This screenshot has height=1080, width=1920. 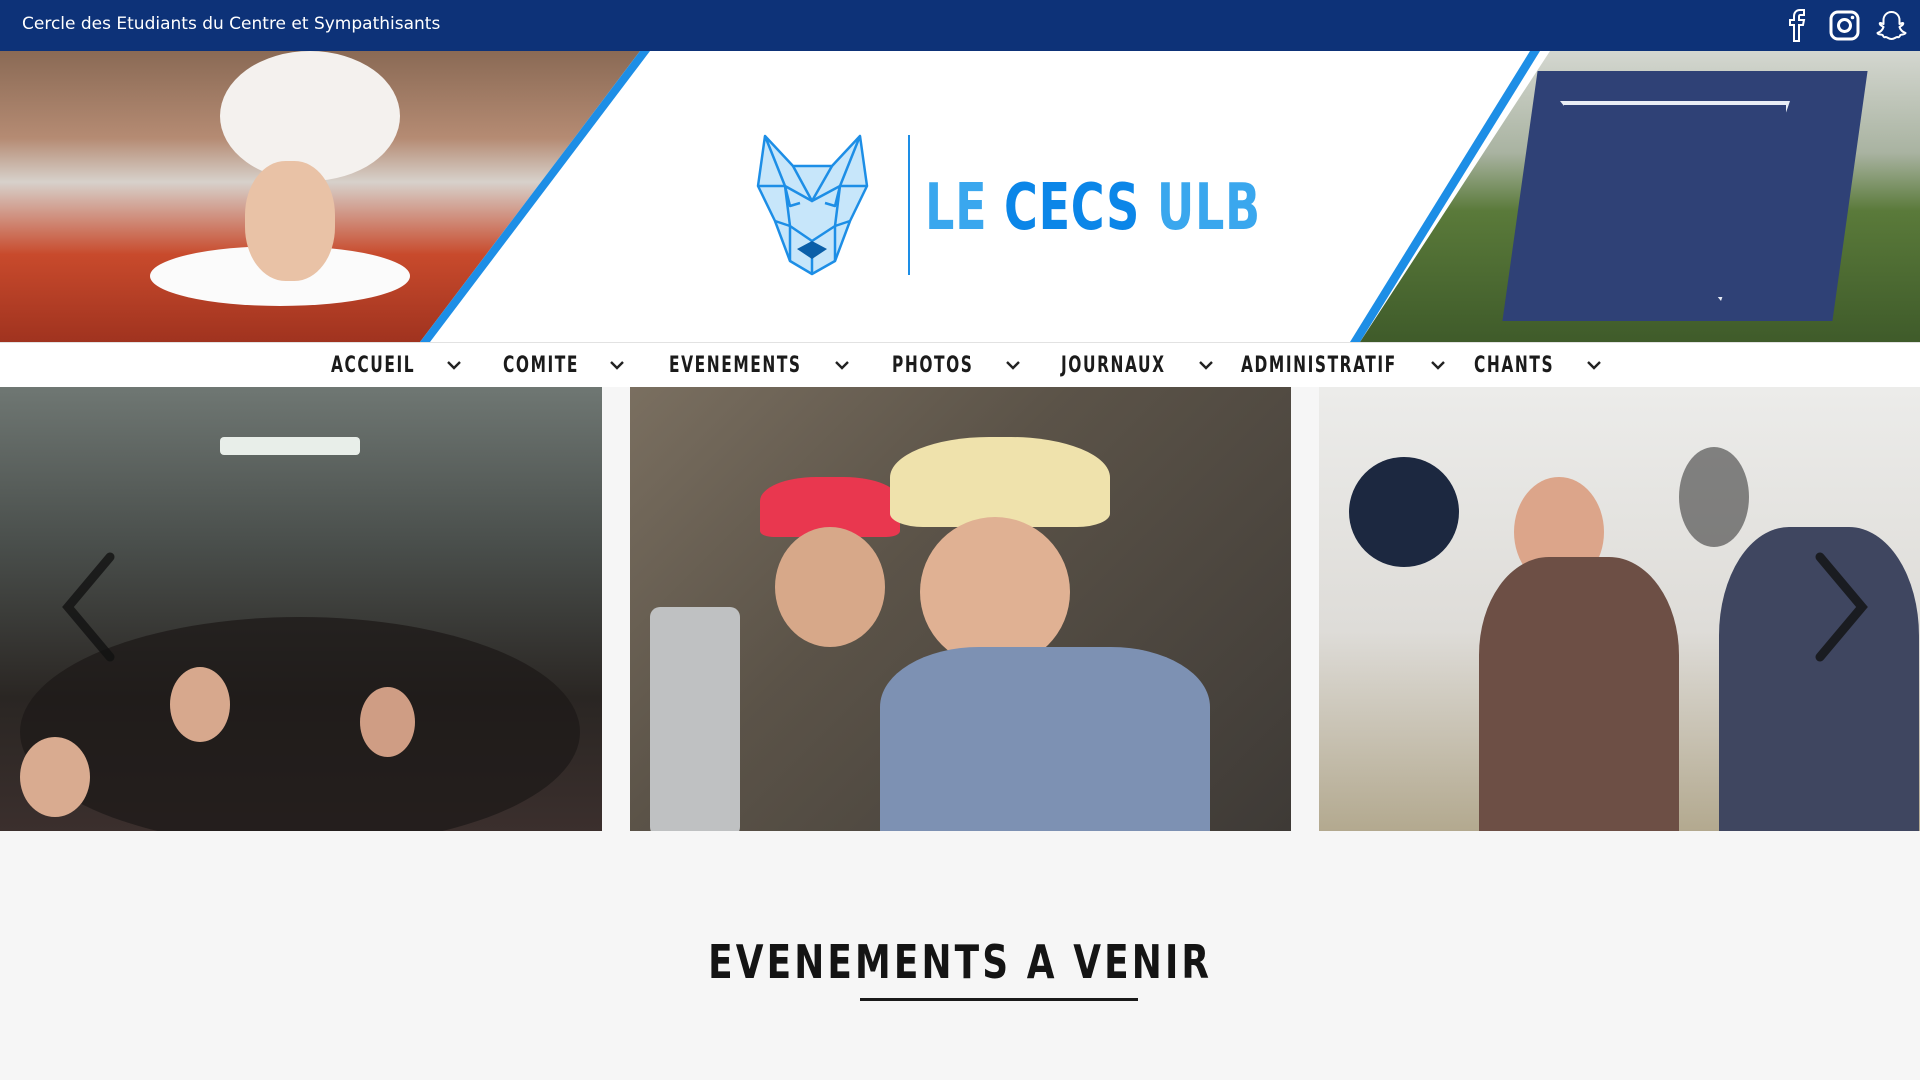 What do you see at coordinates (373, 365) in the screenshot?
I see `nav-item-label: ACCUEIL` at bounding box center [373, 365].